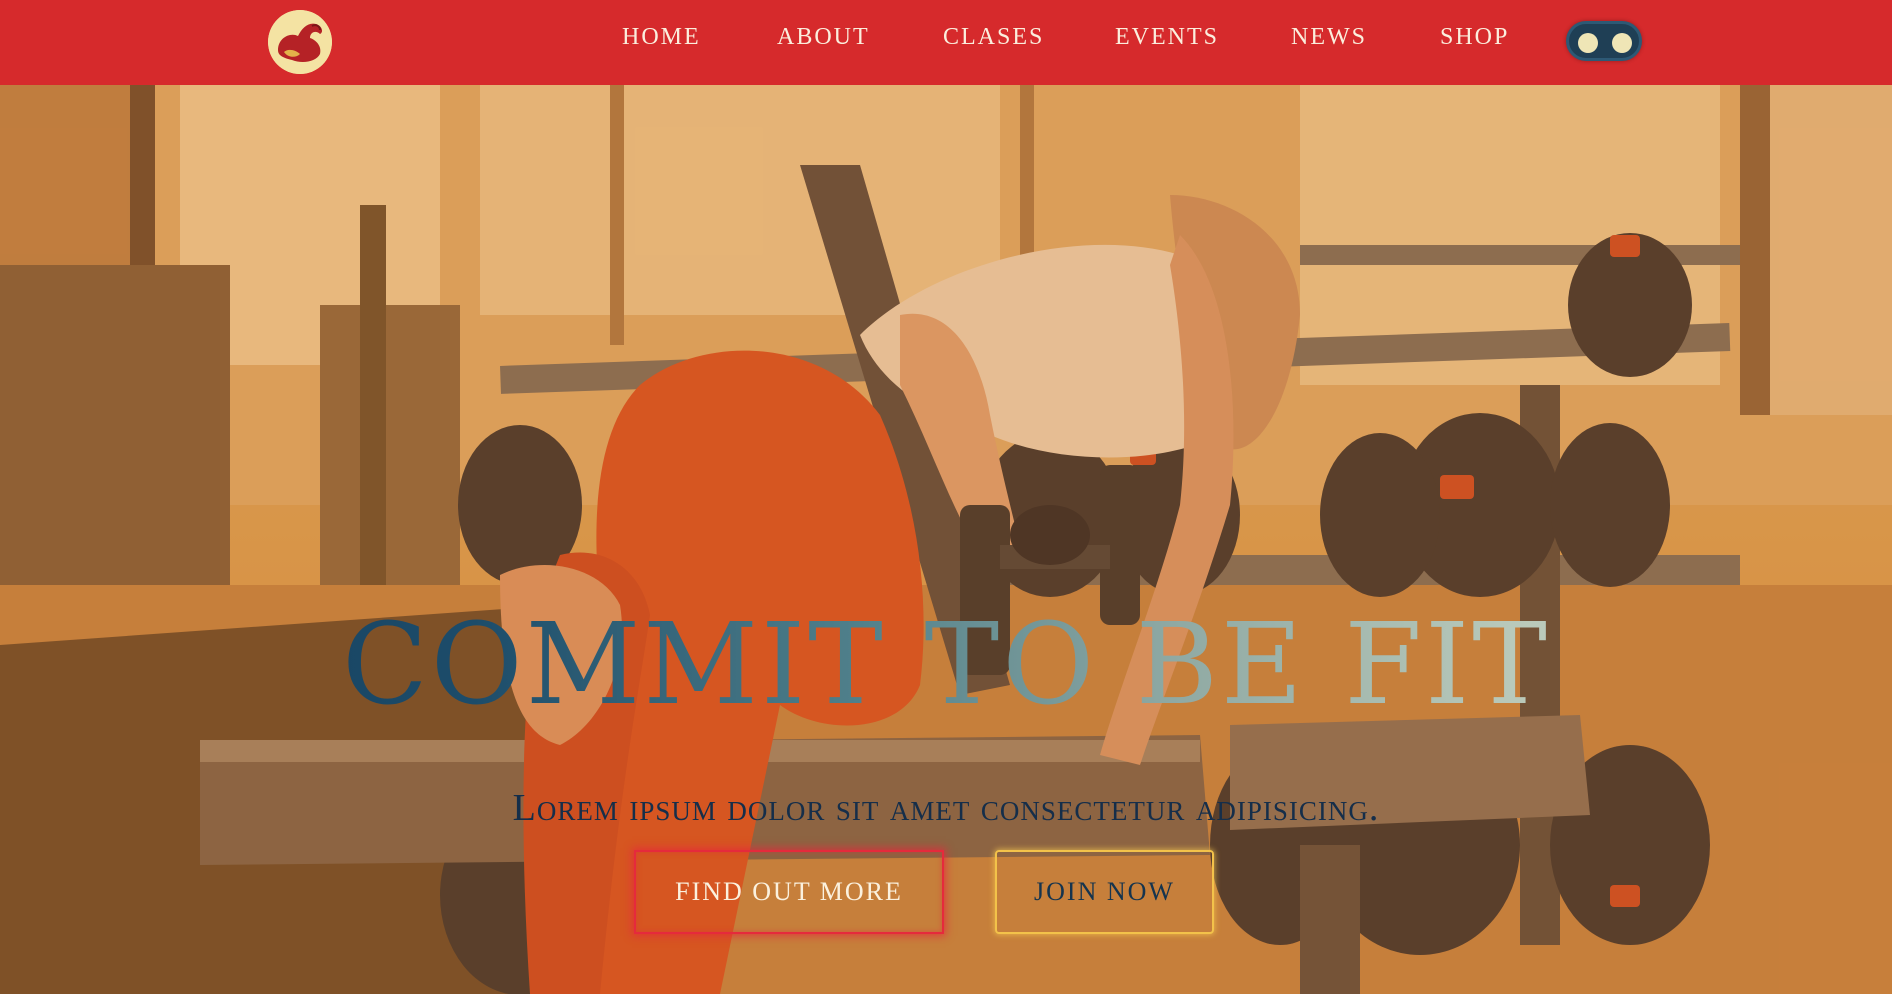 This screenshot has width=1892, height=994. Describe the element at coordinates (823, 37) in the screenshot. I see `nav-about-link: ABOUT` at that location.